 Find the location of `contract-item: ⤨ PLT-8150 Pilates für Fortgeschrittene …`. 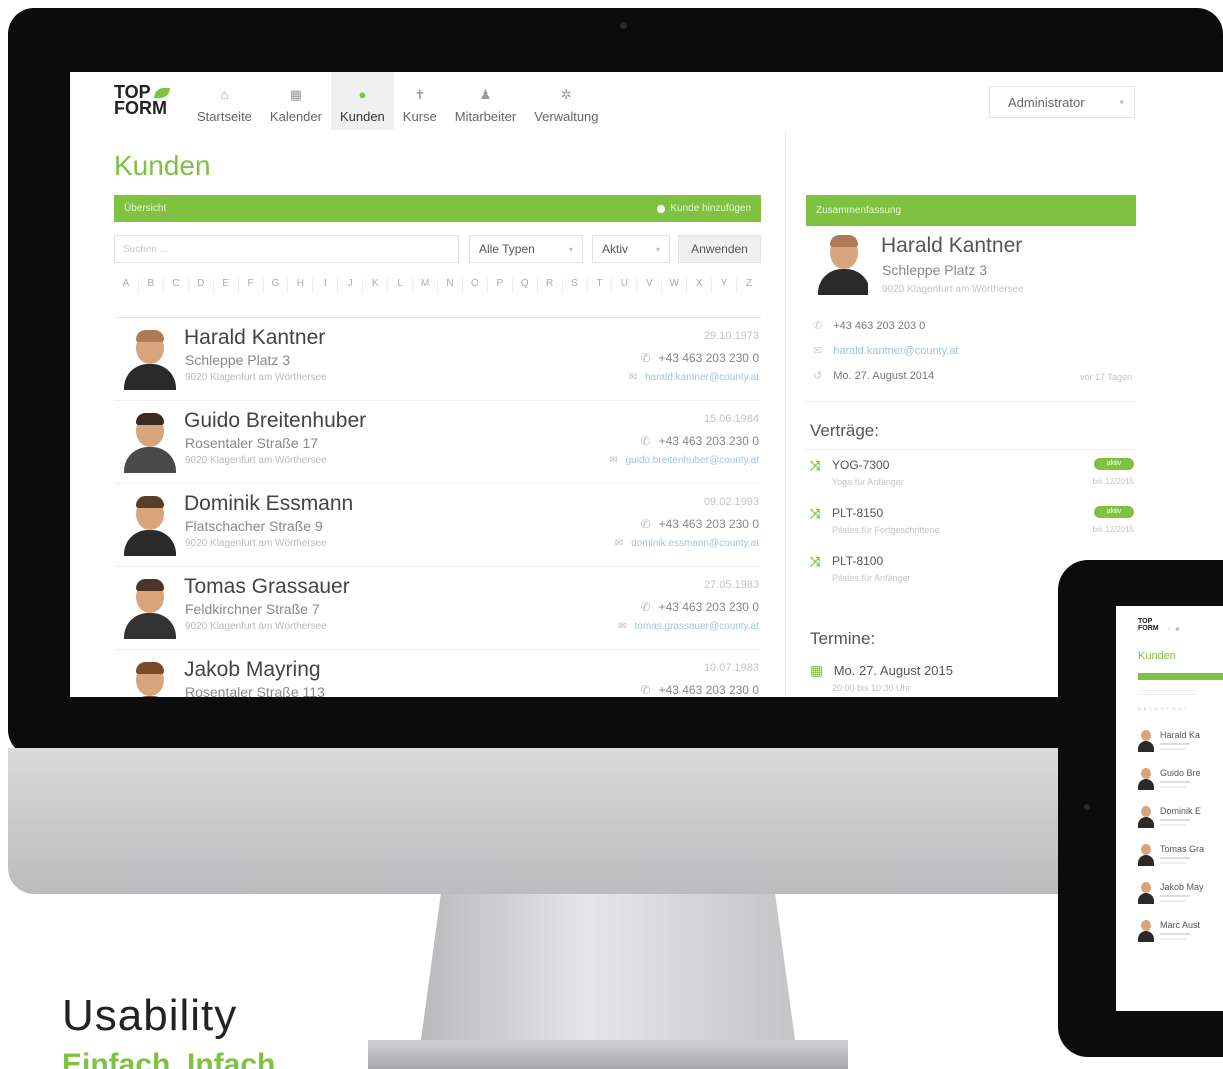

contract-item: ⤨ PLT-8150 Pilates für Fortgeschrittene … is located at coordinates (972, 527).